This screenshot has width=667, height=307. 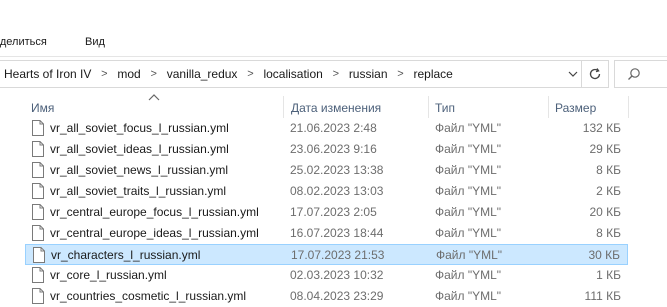 What do you see at coordinates (139, 149) in the screenshot?
I see `file-name: vr_all_soviet_ideas_l_russian.yml` at bounding box center [139, 149].